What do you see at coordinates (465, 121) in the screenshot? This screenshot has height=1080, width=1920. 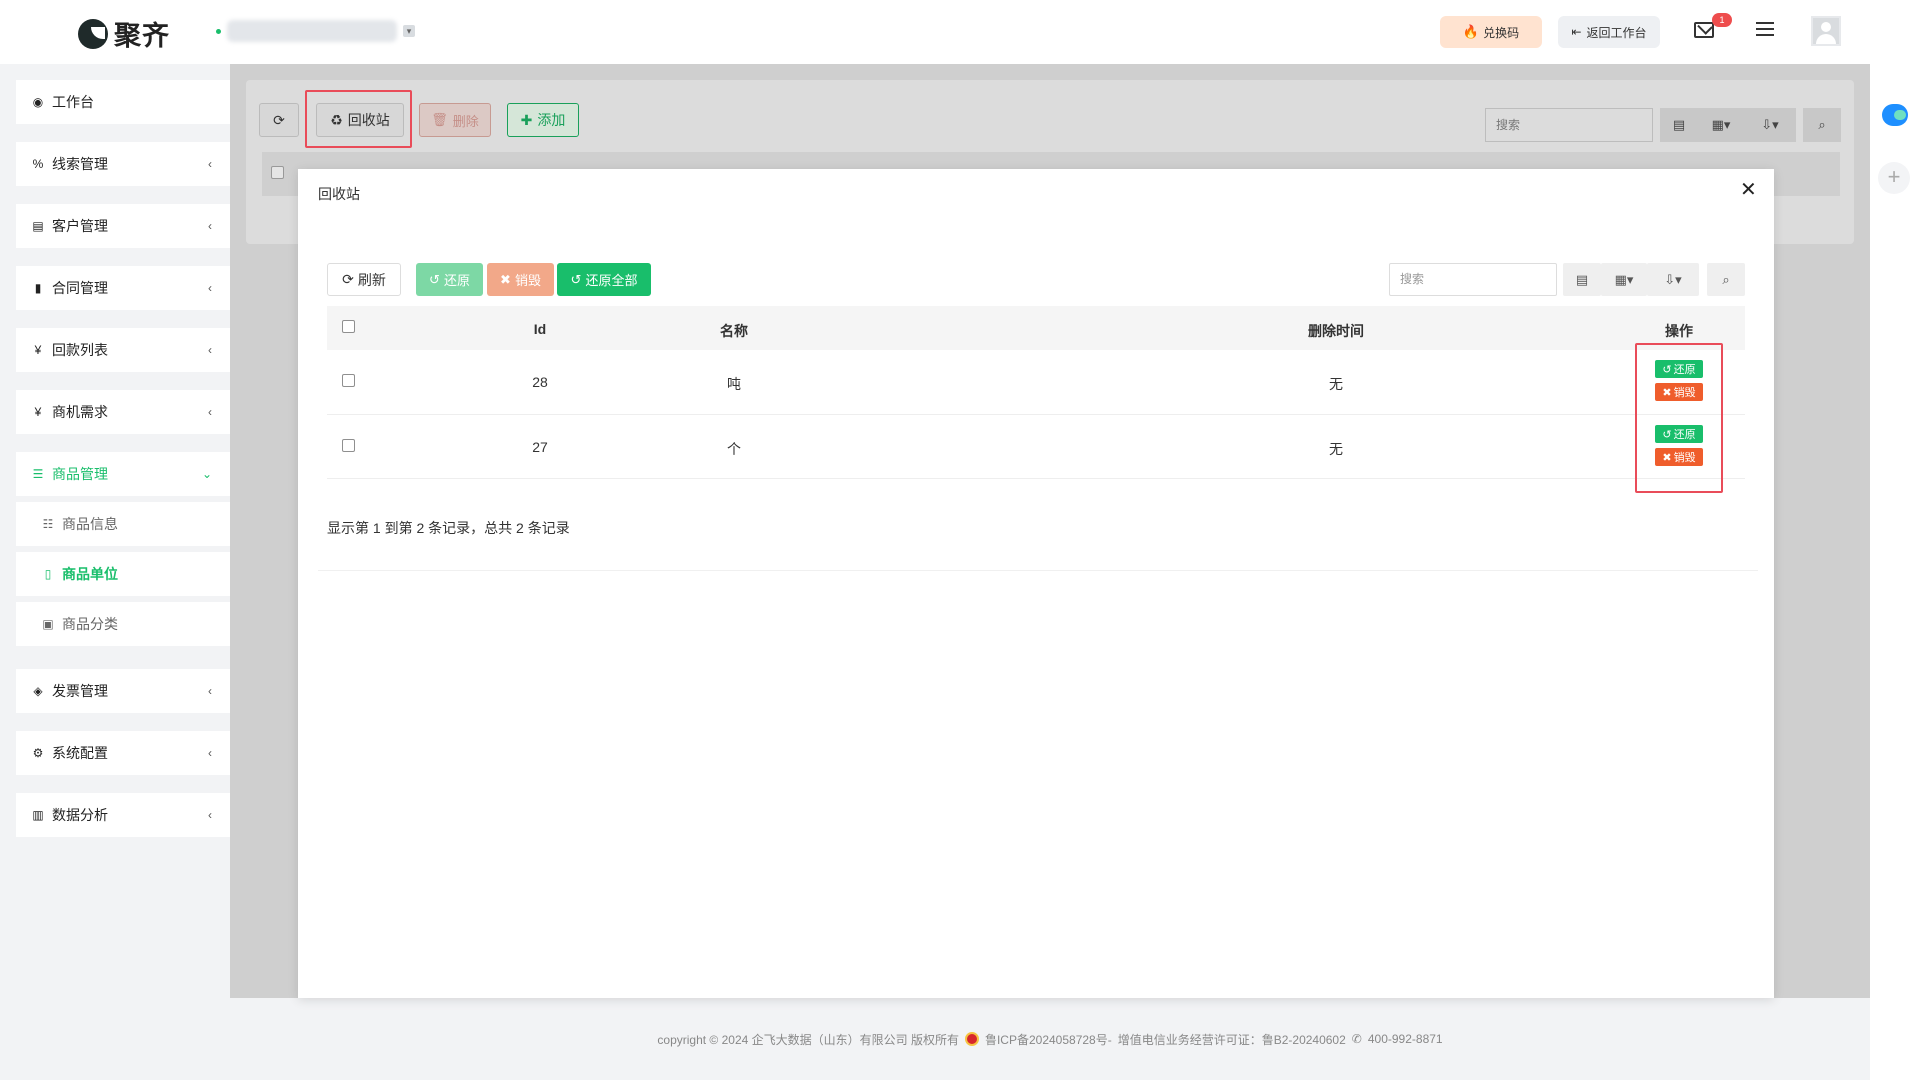 I see `page-delete-label: 删除` at bounding box center [465, 121].